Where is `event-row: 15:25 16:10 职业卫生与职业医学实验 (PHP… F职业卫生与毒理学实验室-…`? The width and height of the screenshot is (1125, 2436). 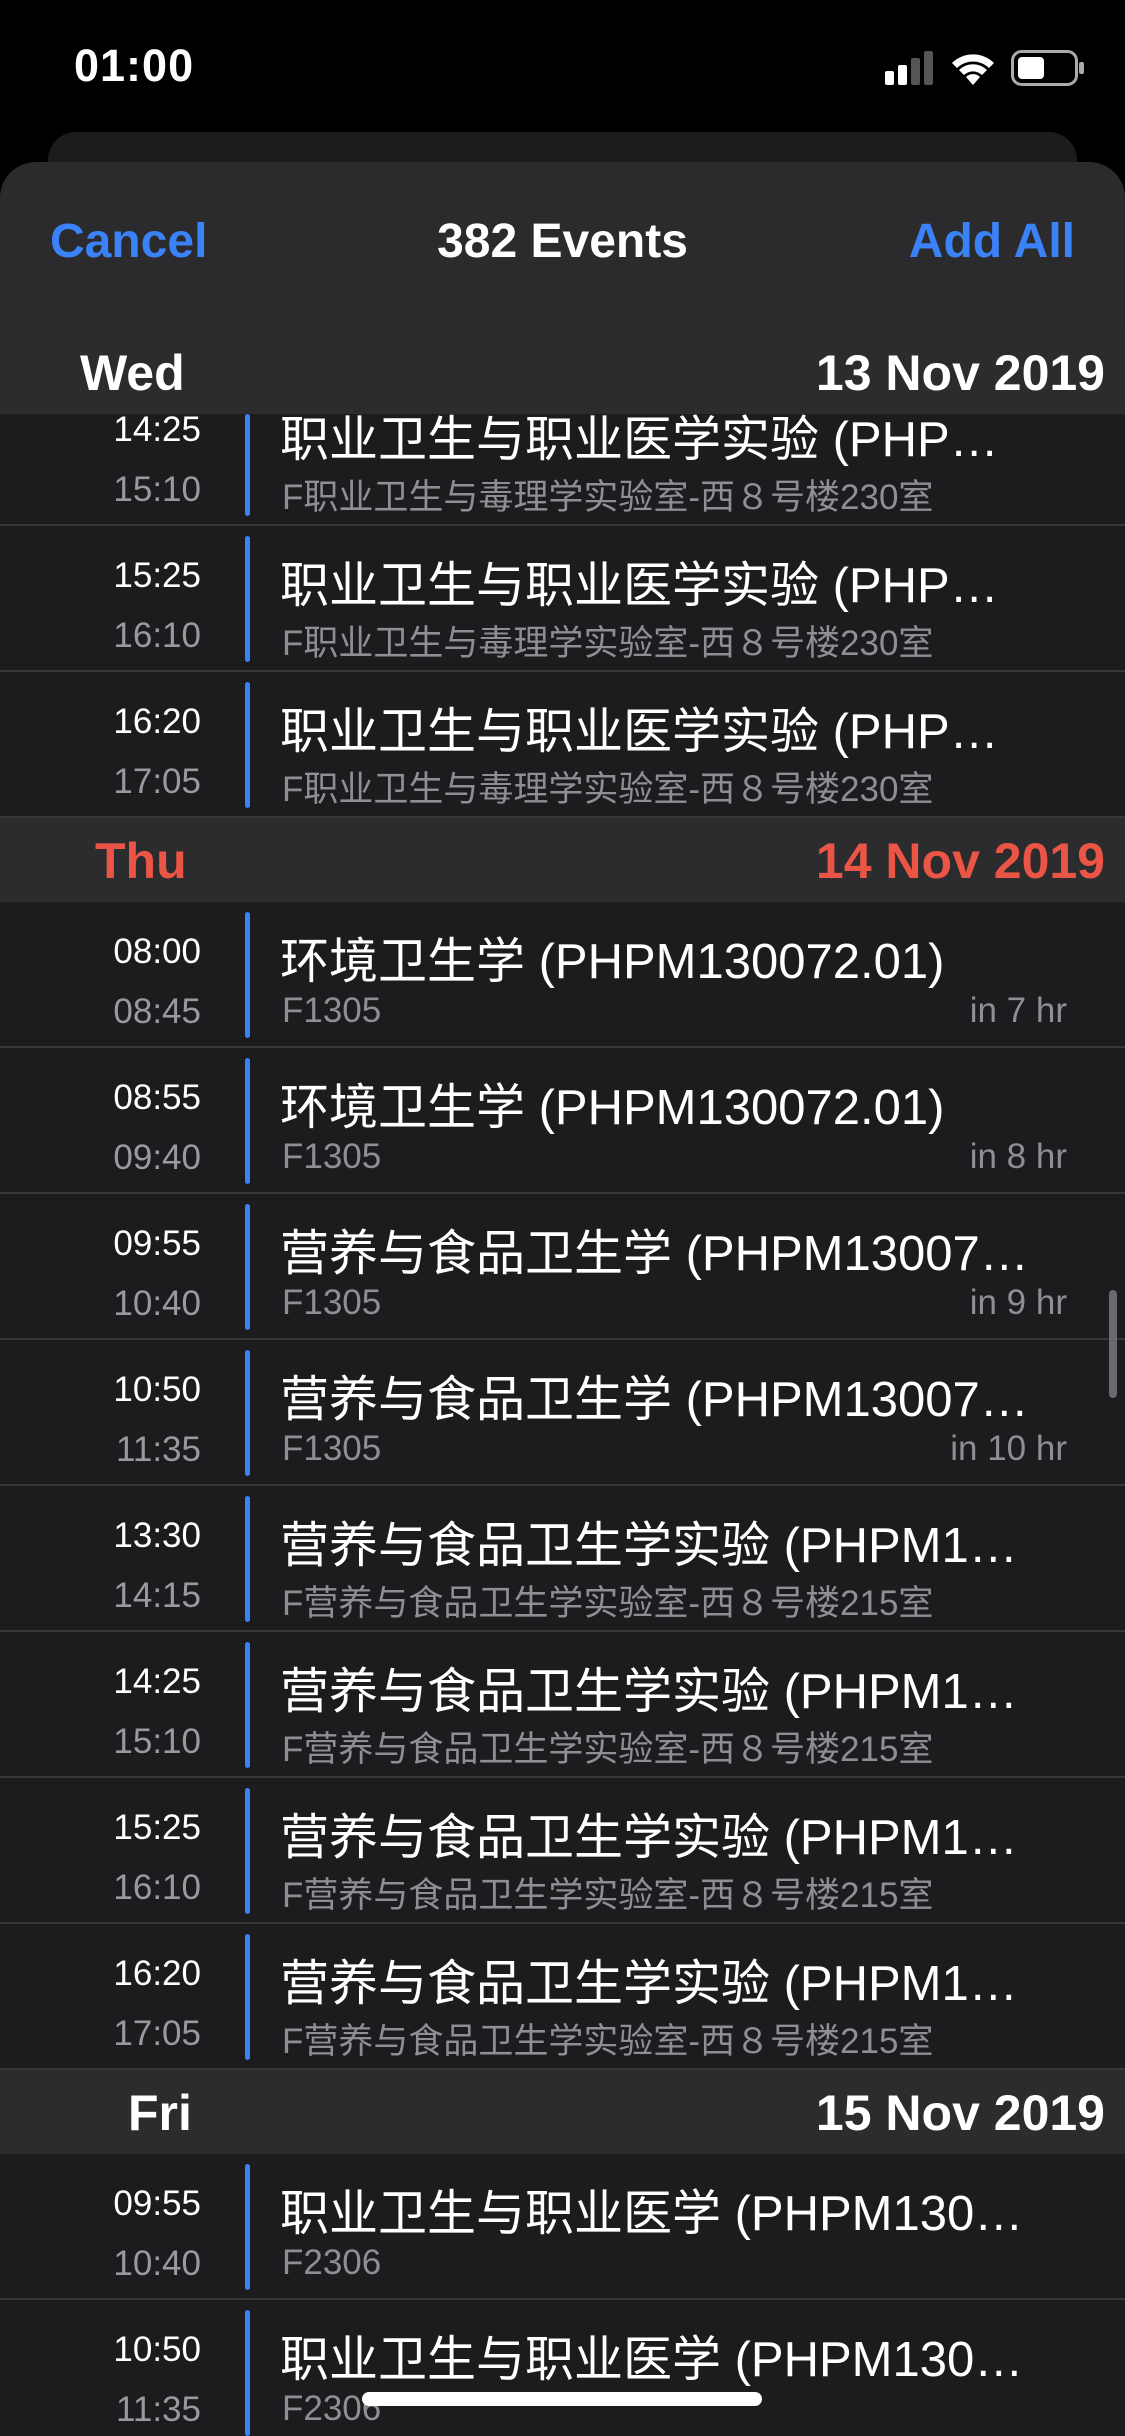 event-row: 15:25 16:10 职业卫生与职业医学实验 (PHP… F职业卫生与毒理学实验室-… is located at coordinates (562, 599).